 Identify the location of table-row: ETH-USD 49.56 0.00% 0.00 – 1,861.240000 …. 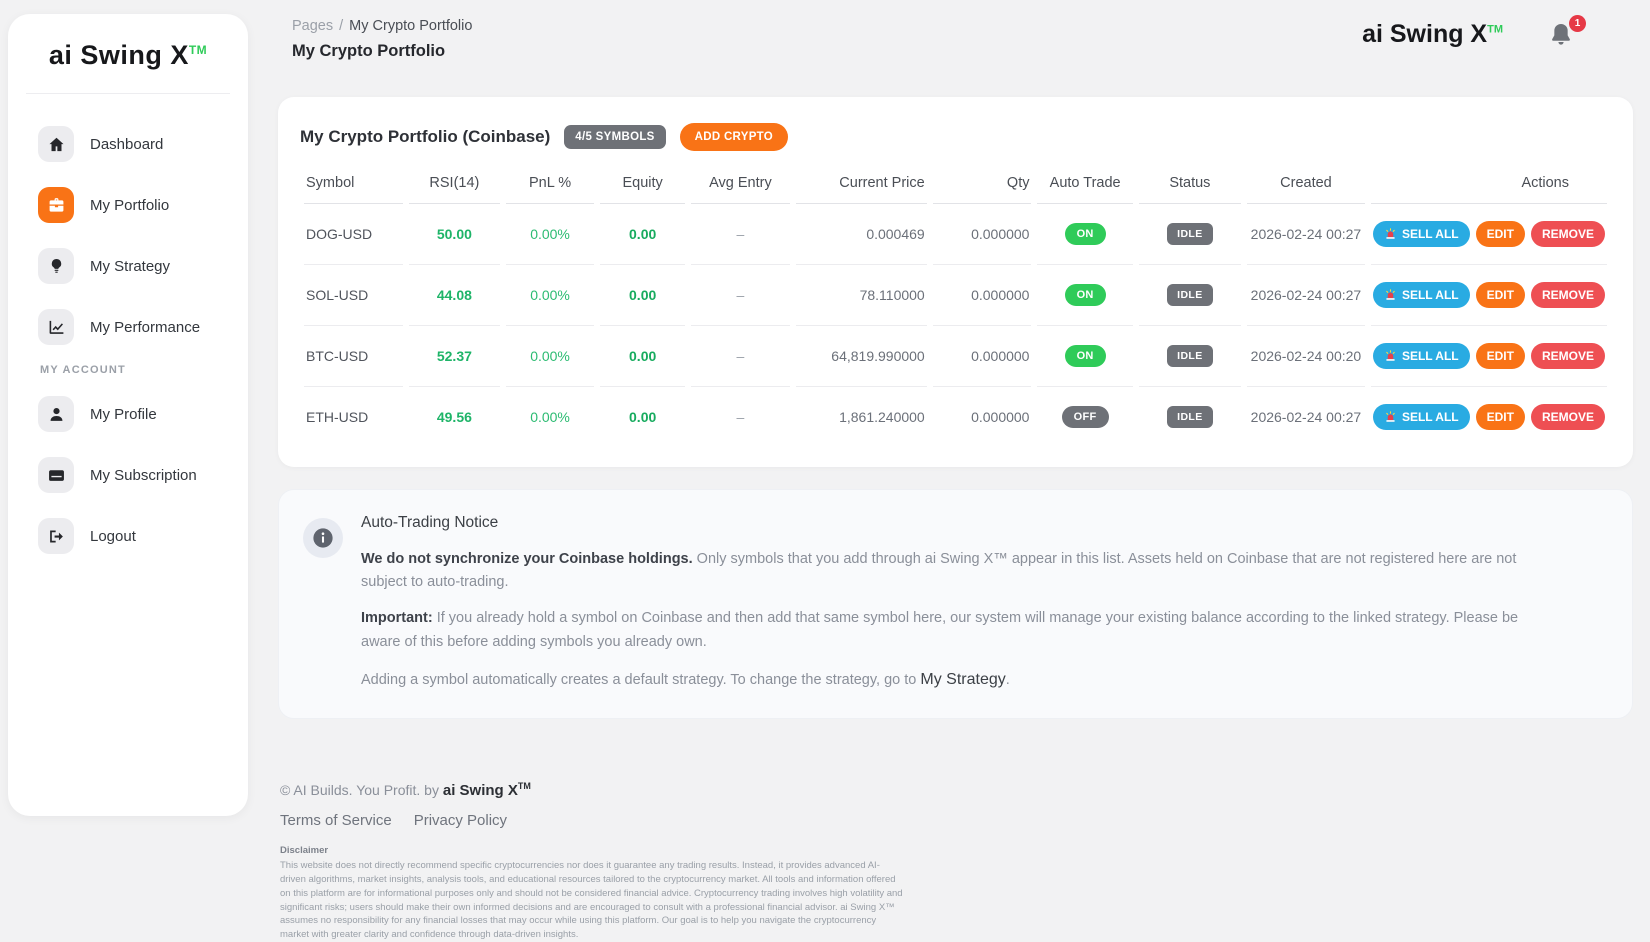
(955, 417).